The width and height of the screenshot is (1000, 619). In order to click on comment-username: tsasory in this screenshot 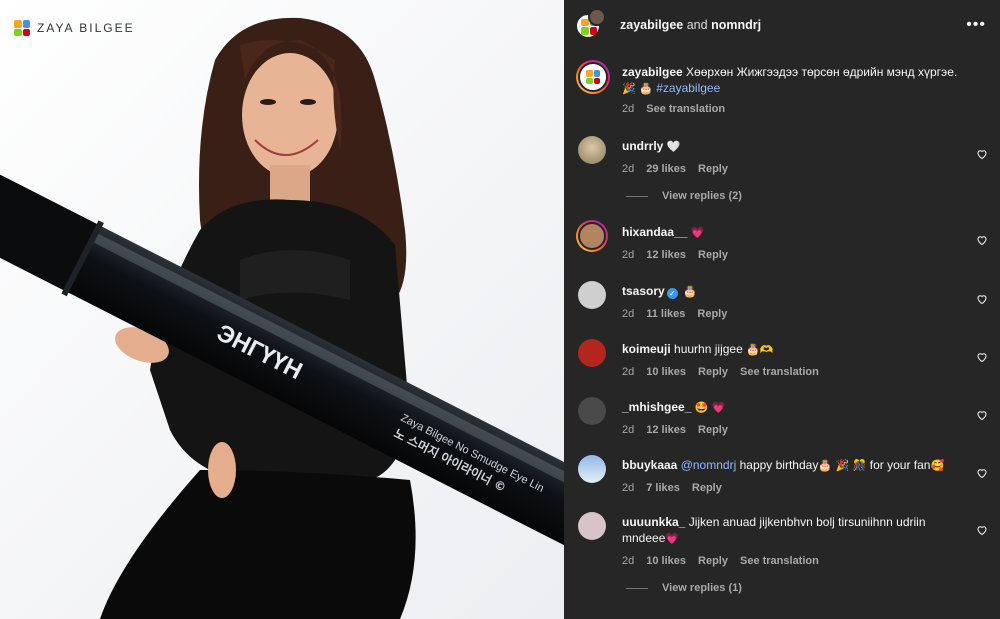, I will do `click(643, 291)`.